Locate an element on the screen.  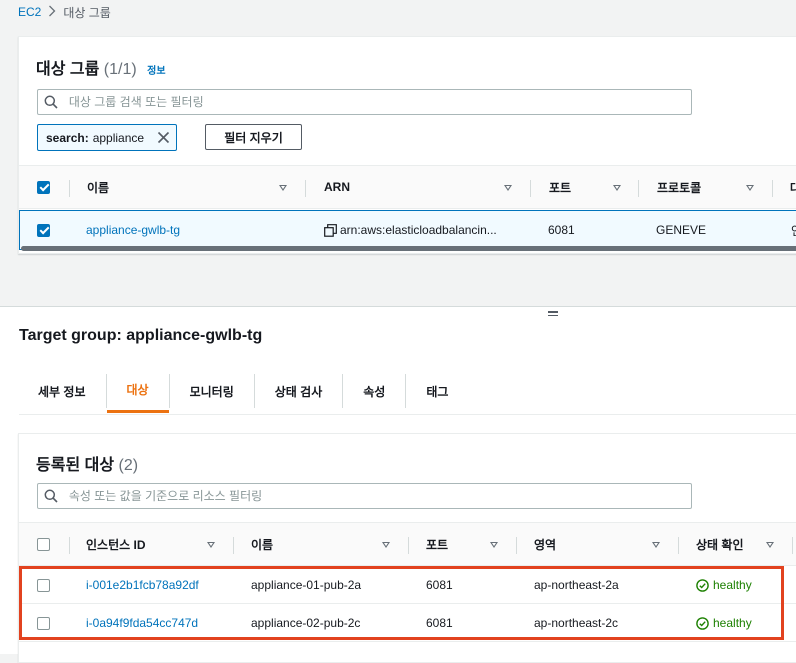
close-icon is located at coordinates (163, 139).